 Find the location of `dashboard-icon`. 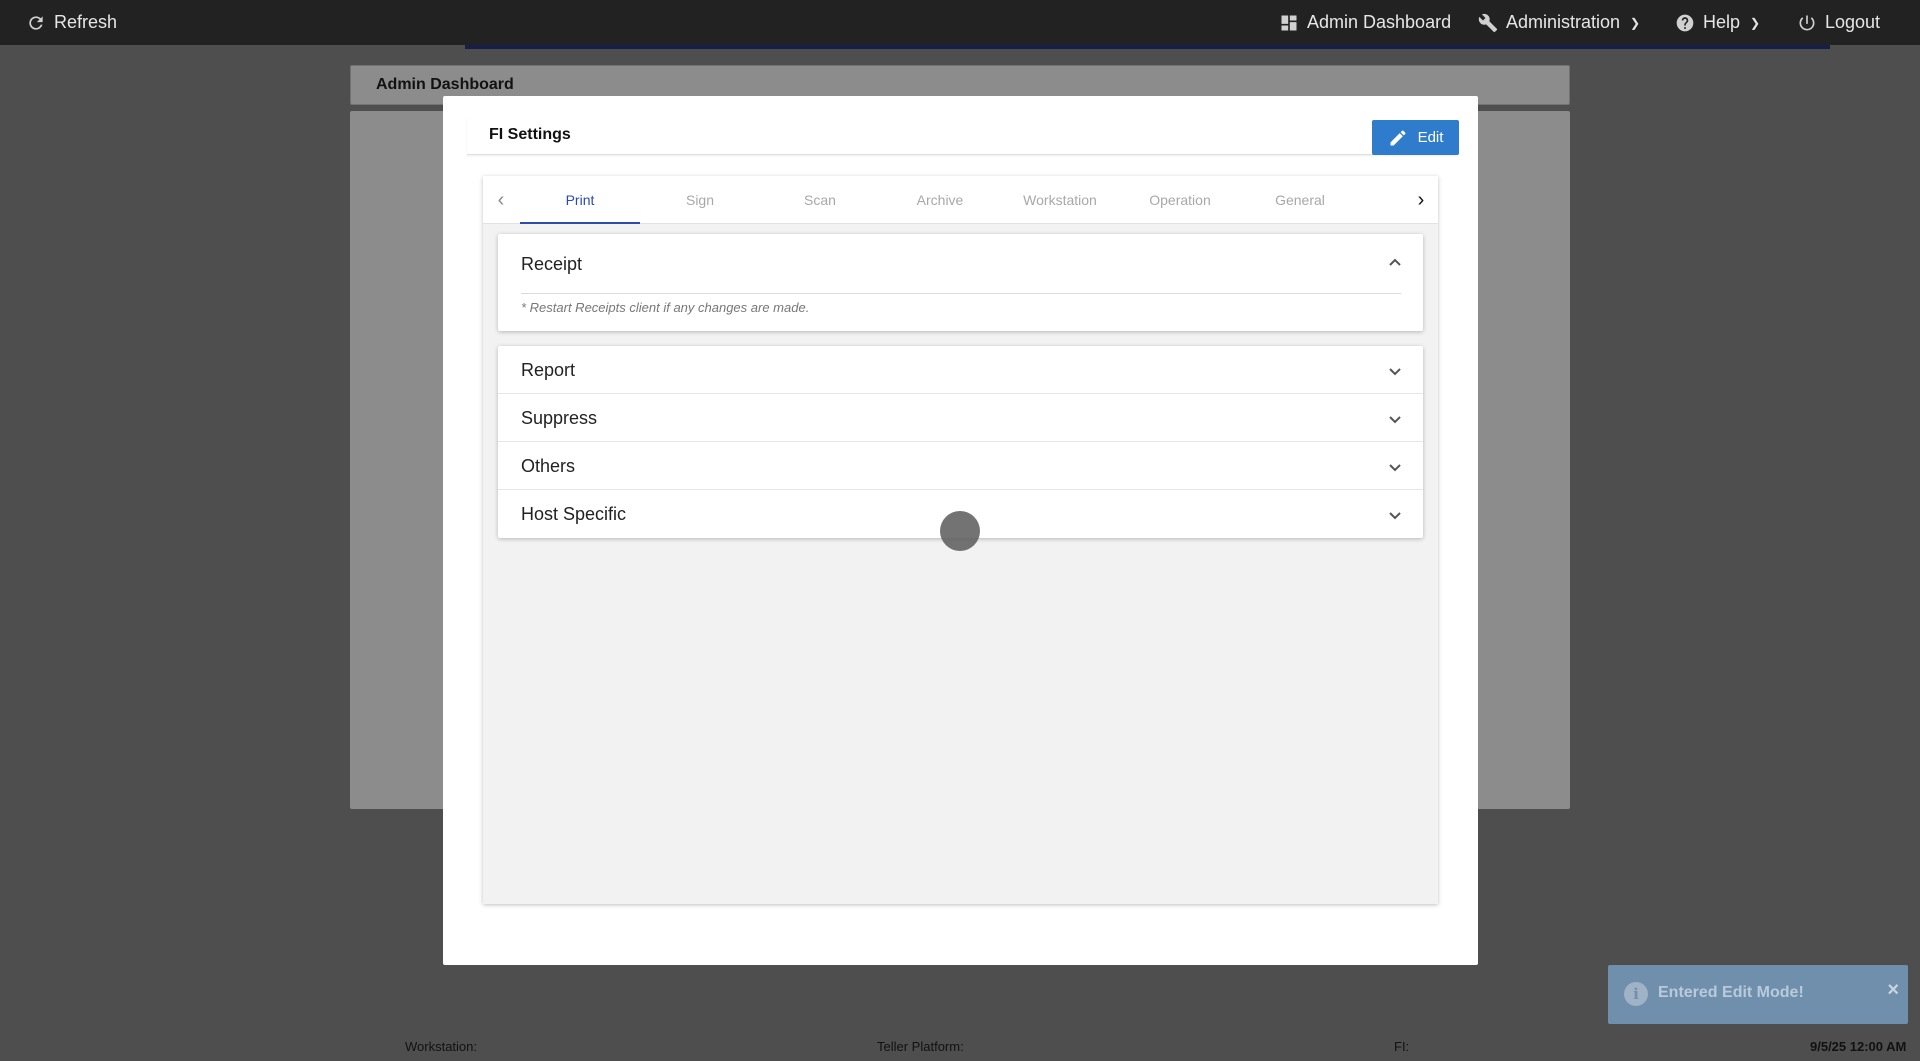

dashboard-icon is located at coordinates (1289, 22).